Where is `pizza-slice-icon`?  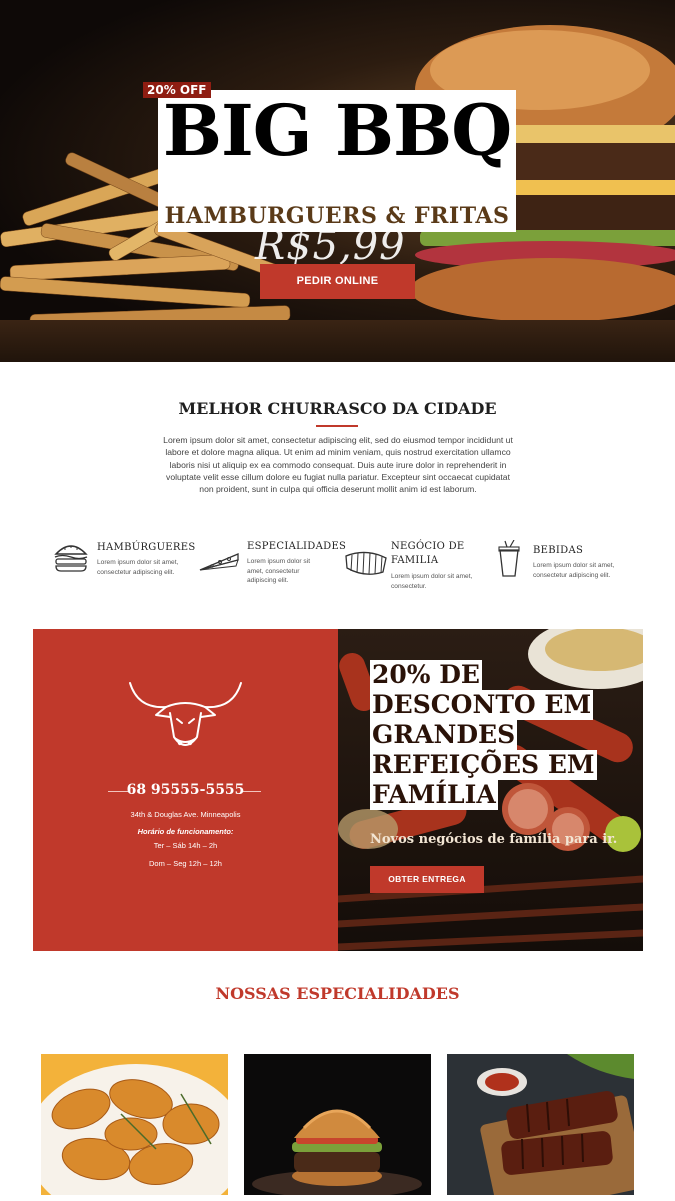
pizza-slice-icon is located at coordinates (219, 562).